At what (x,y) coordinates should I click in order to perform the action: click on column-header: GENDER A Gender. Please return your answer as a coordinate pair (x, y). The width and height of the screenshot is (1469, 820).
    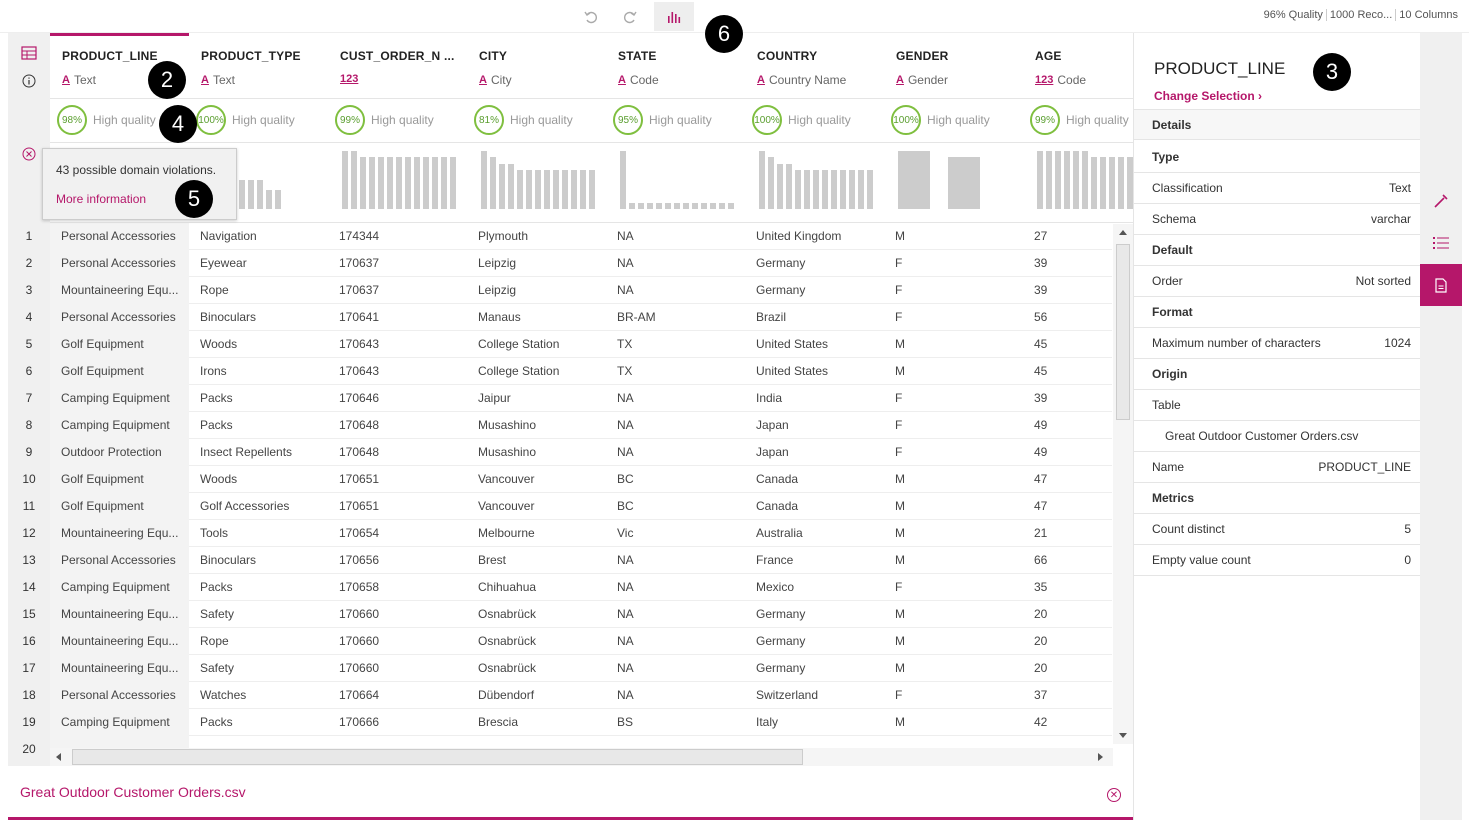
    Looking at the image, I should click on (953, 66).